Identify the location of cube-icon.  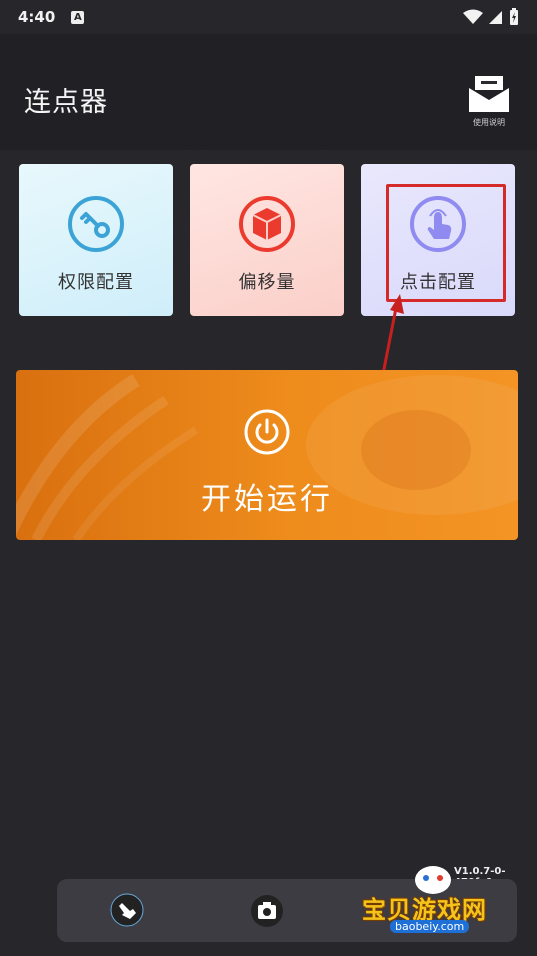
(267, 224).